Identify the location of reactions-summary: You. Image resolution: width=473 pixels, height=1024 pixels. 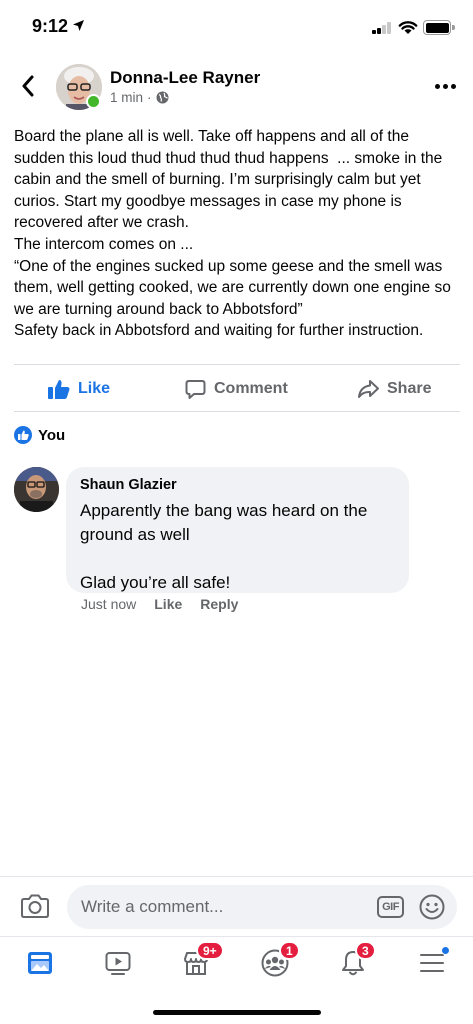
(39, 435).